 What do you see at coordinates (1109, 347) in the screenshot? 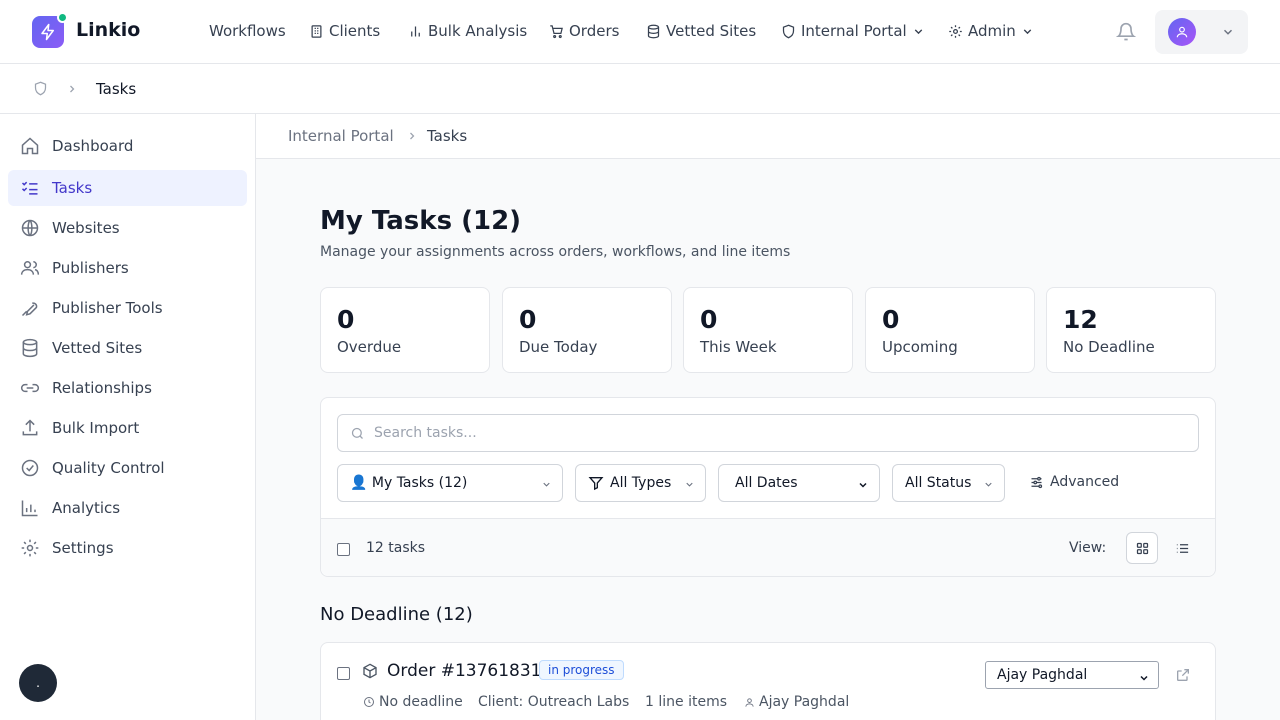
I see `stat-label: No Deadline` at bounding box center [1109, 347].